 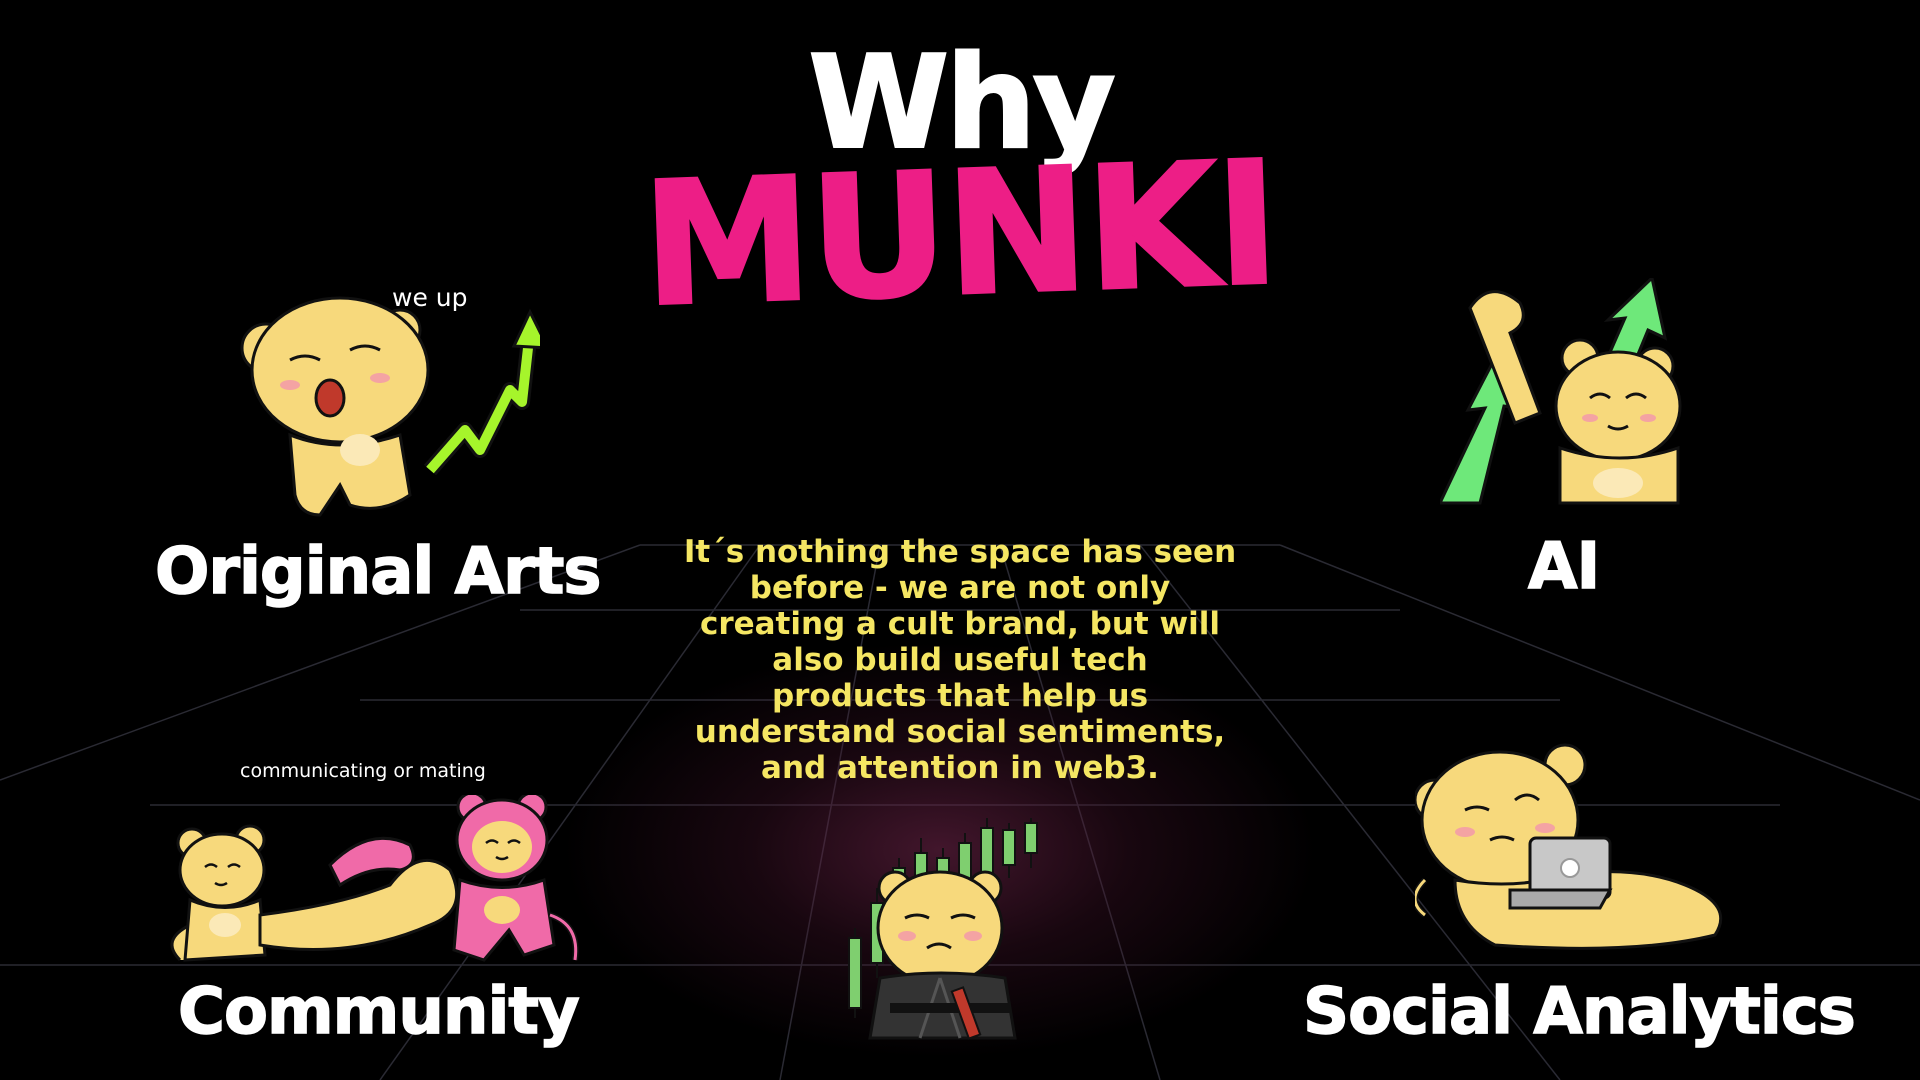 What do you see at coordinates (960, 552) in the screenshot?
I see `blurb-line: It´s nothing the space has seen` at bounding box center [960, 552].